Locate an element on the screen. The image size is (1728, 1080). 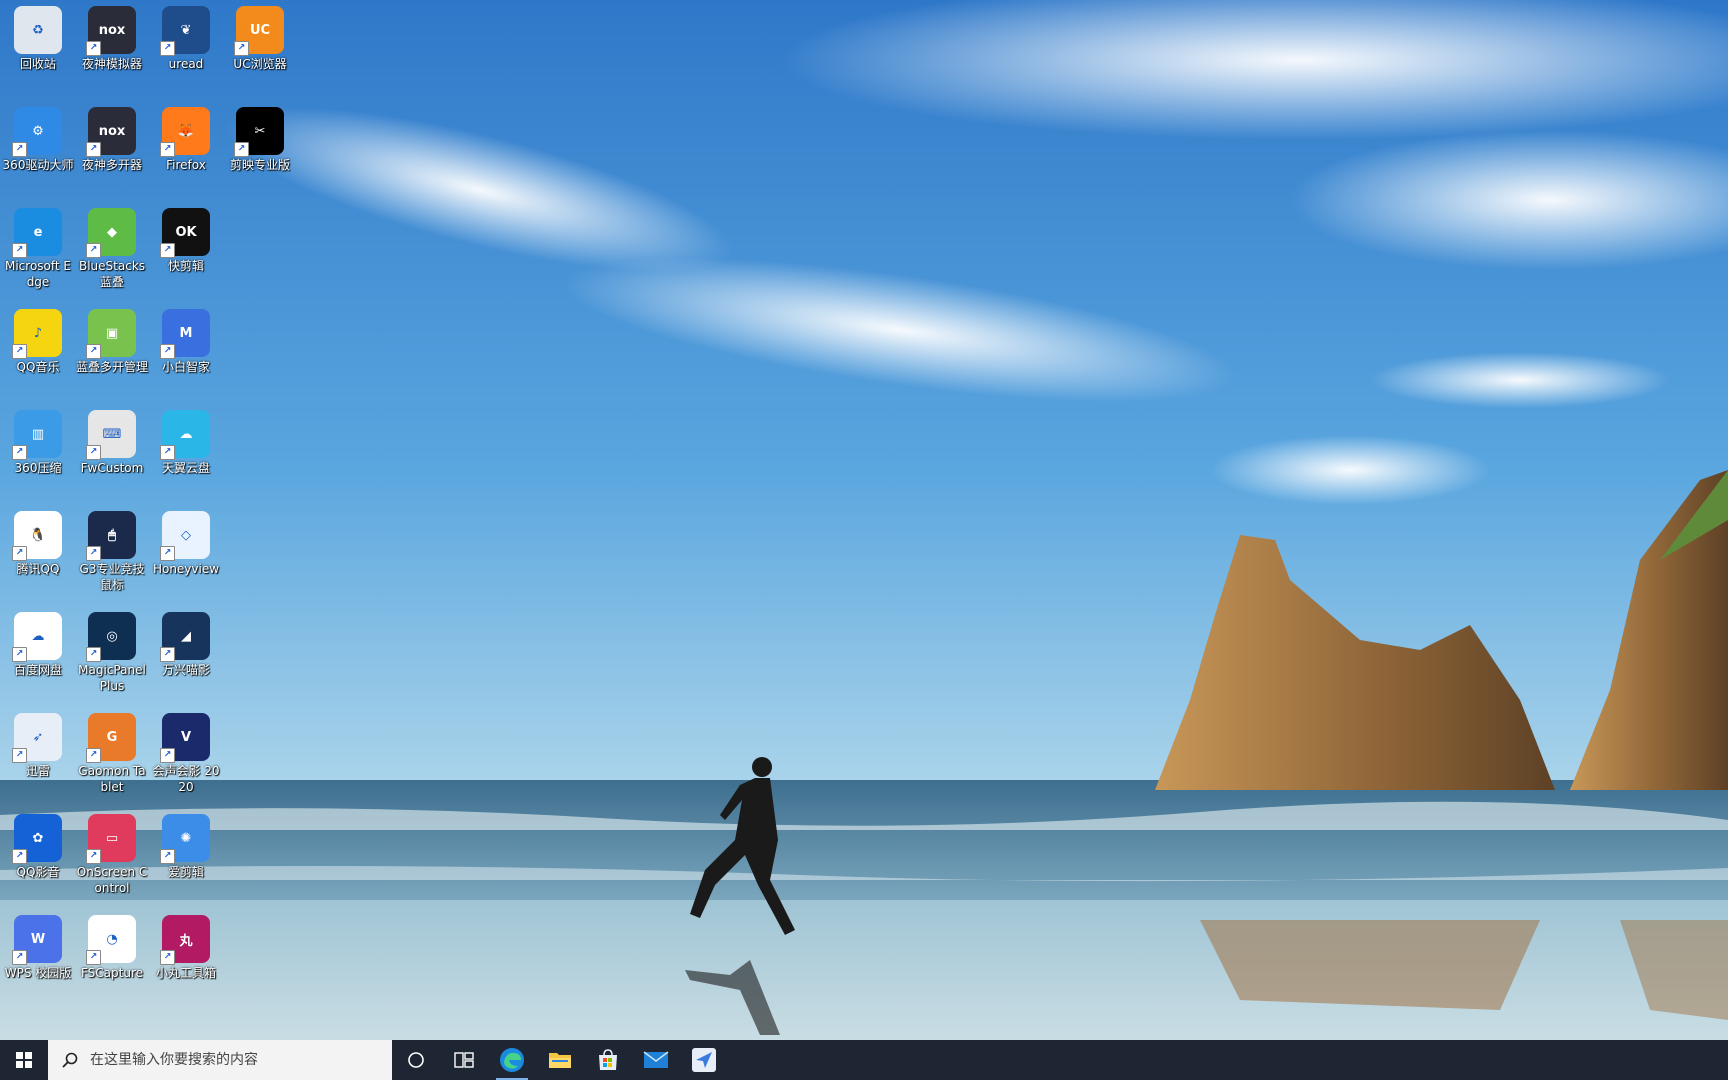
360-driver-icon: ⚙ ↗ is located at coordinates (37, 132).